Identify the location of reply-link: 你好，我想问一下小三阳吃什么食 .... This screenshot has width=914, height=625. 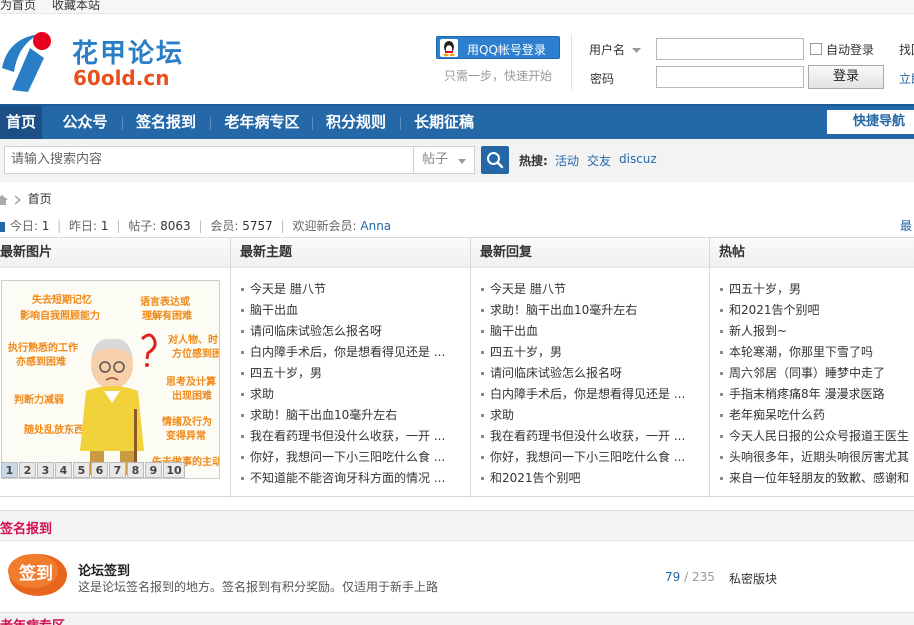
(591, 457).